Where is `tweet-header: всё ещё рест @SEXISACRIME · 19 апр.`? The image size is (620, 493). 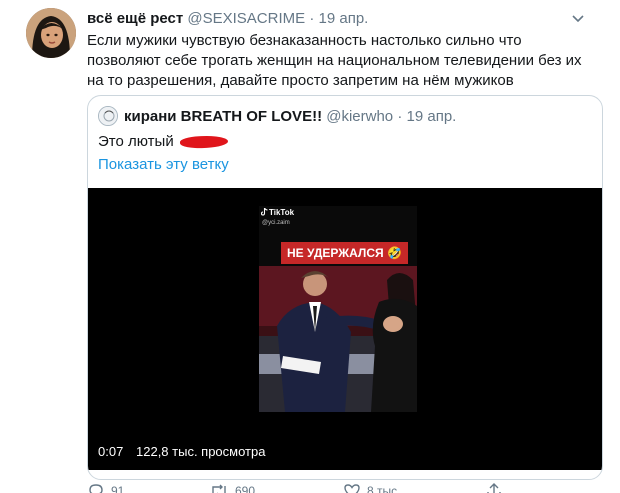
tweet-header: всё ещё рест @SEXISACRIME · 19 апр. is located at coordinates (227, 19).